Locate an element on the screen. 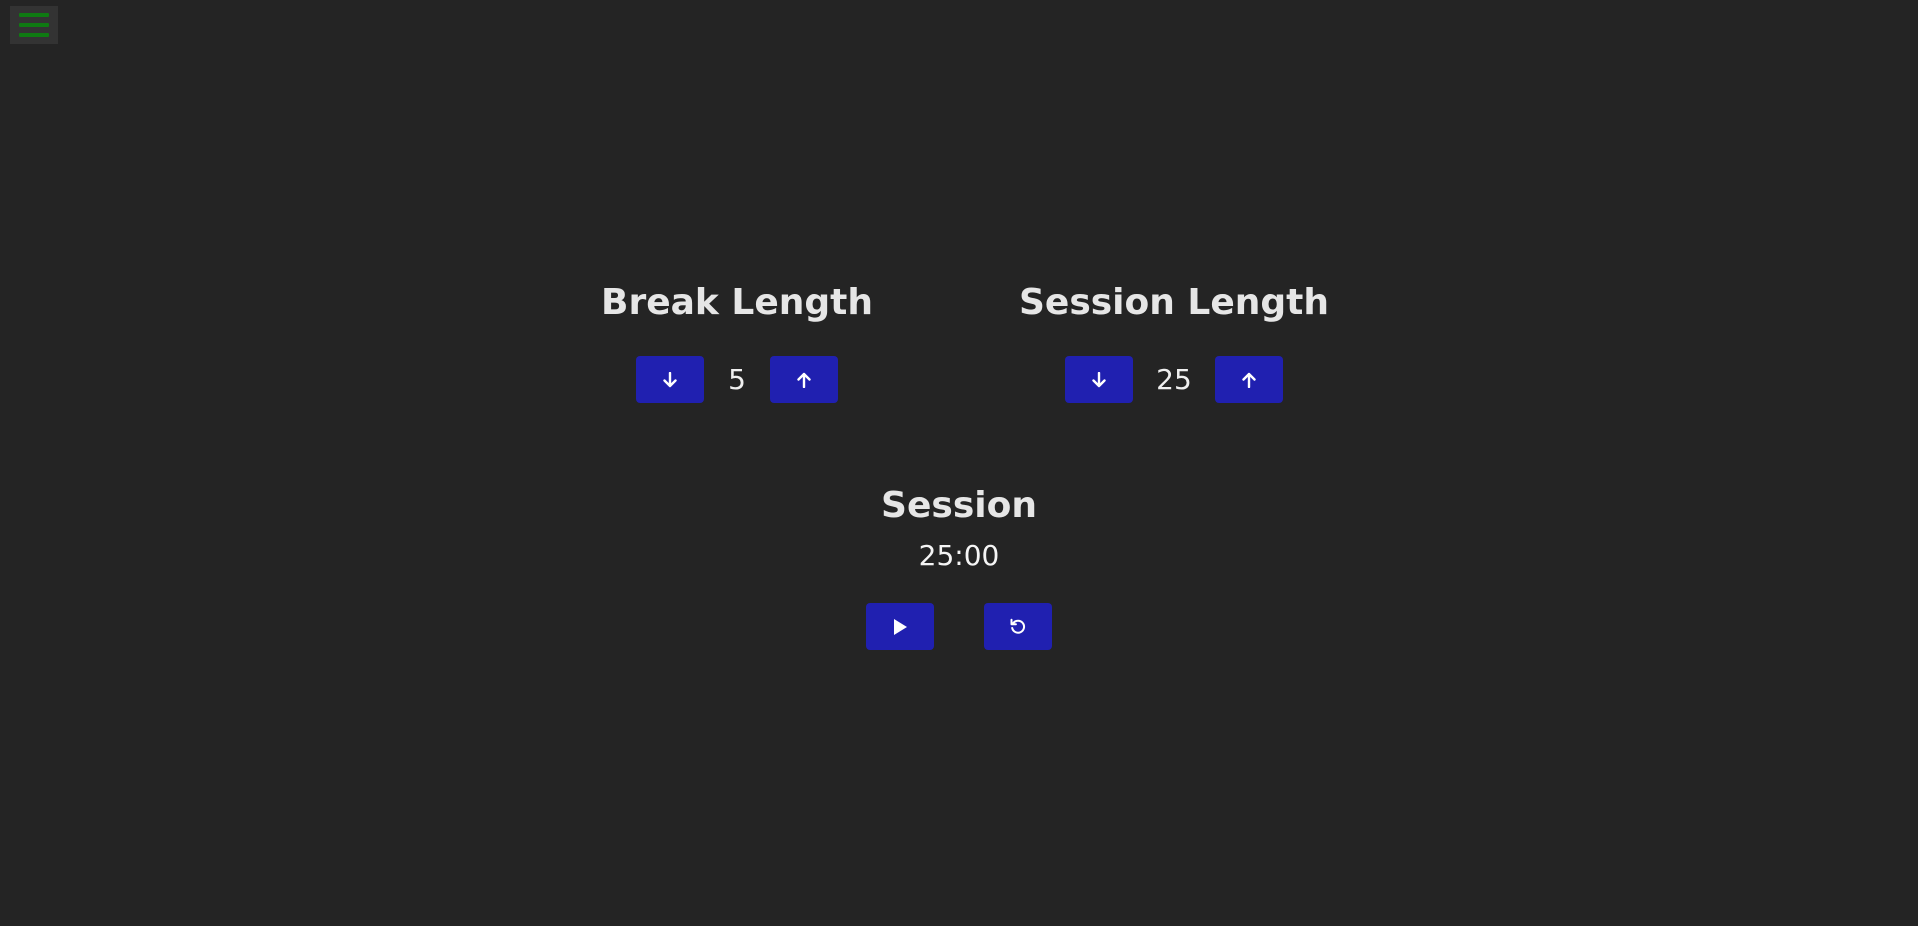 The height and width of the screenshot is (926, 1918). break-length-value: 5 is located at coordinates (737, 379).